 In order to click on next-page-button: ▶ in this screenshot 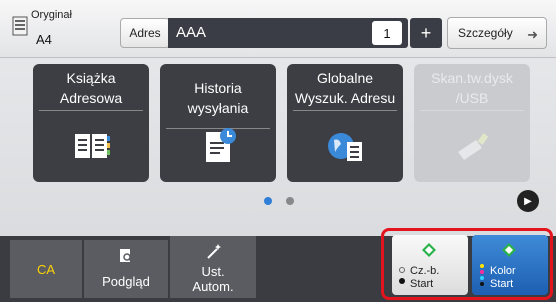, I will do `click(528, 201)`.